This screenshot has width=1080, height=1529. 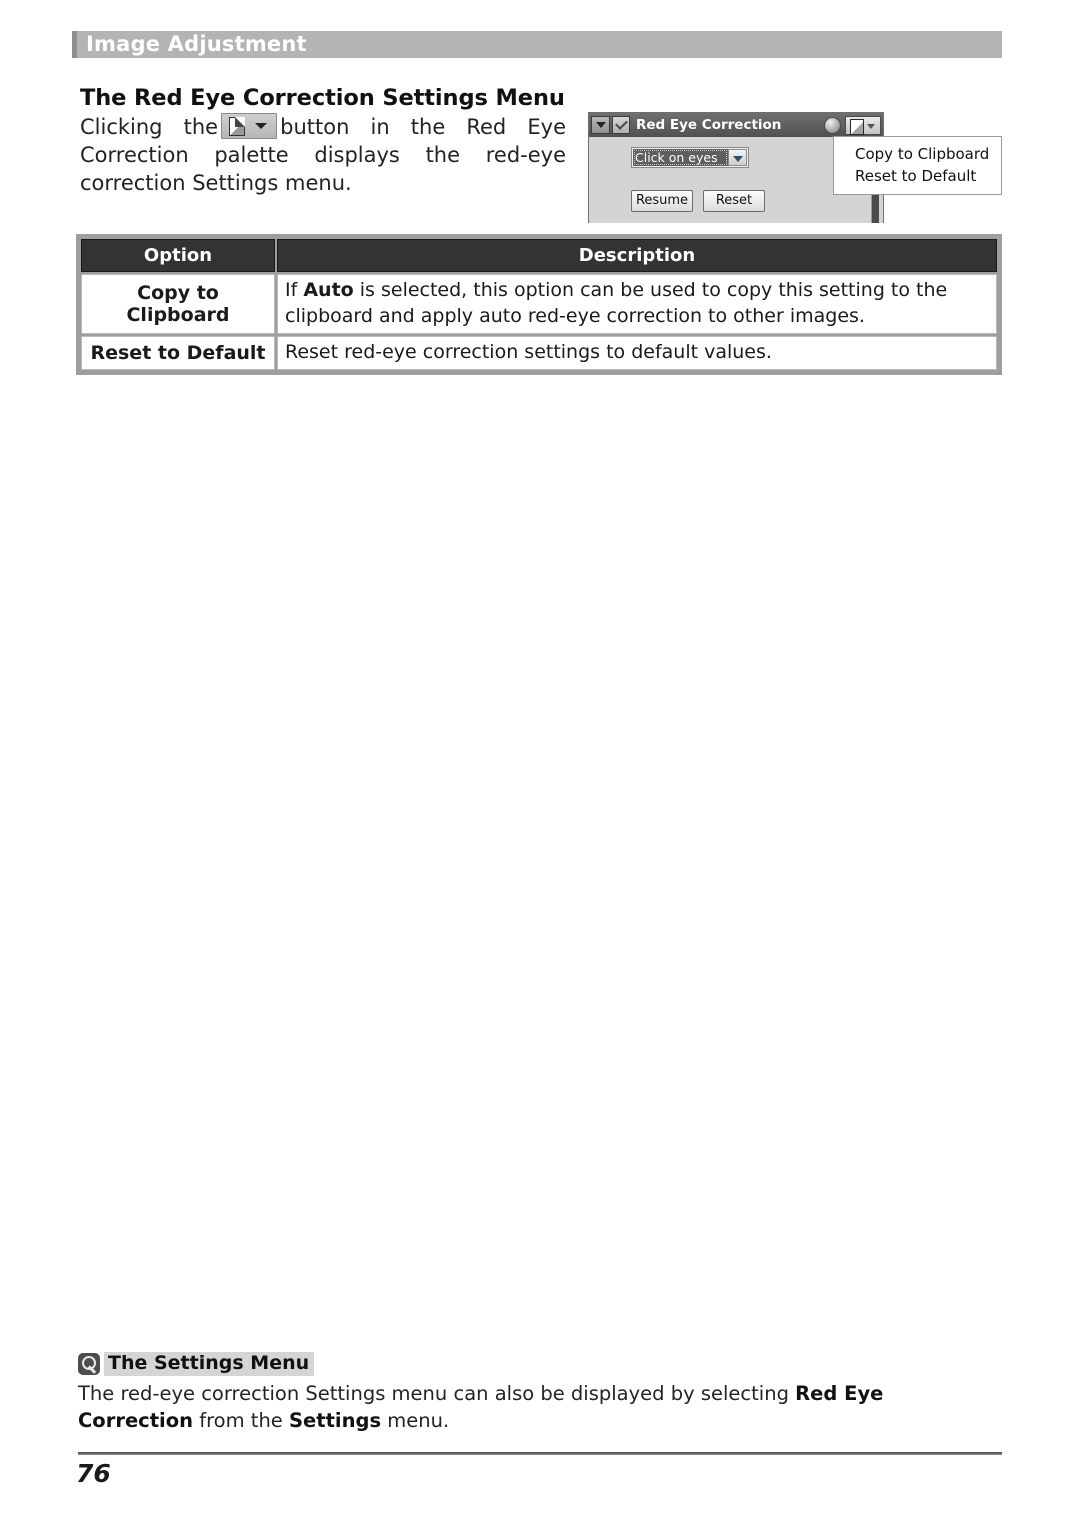 What do you see at coordinates (917, 154) in the screenshot?
I see `menu-item-copy-to-clipboard: Copy to Clipboard` at bounding box center [917, 154].